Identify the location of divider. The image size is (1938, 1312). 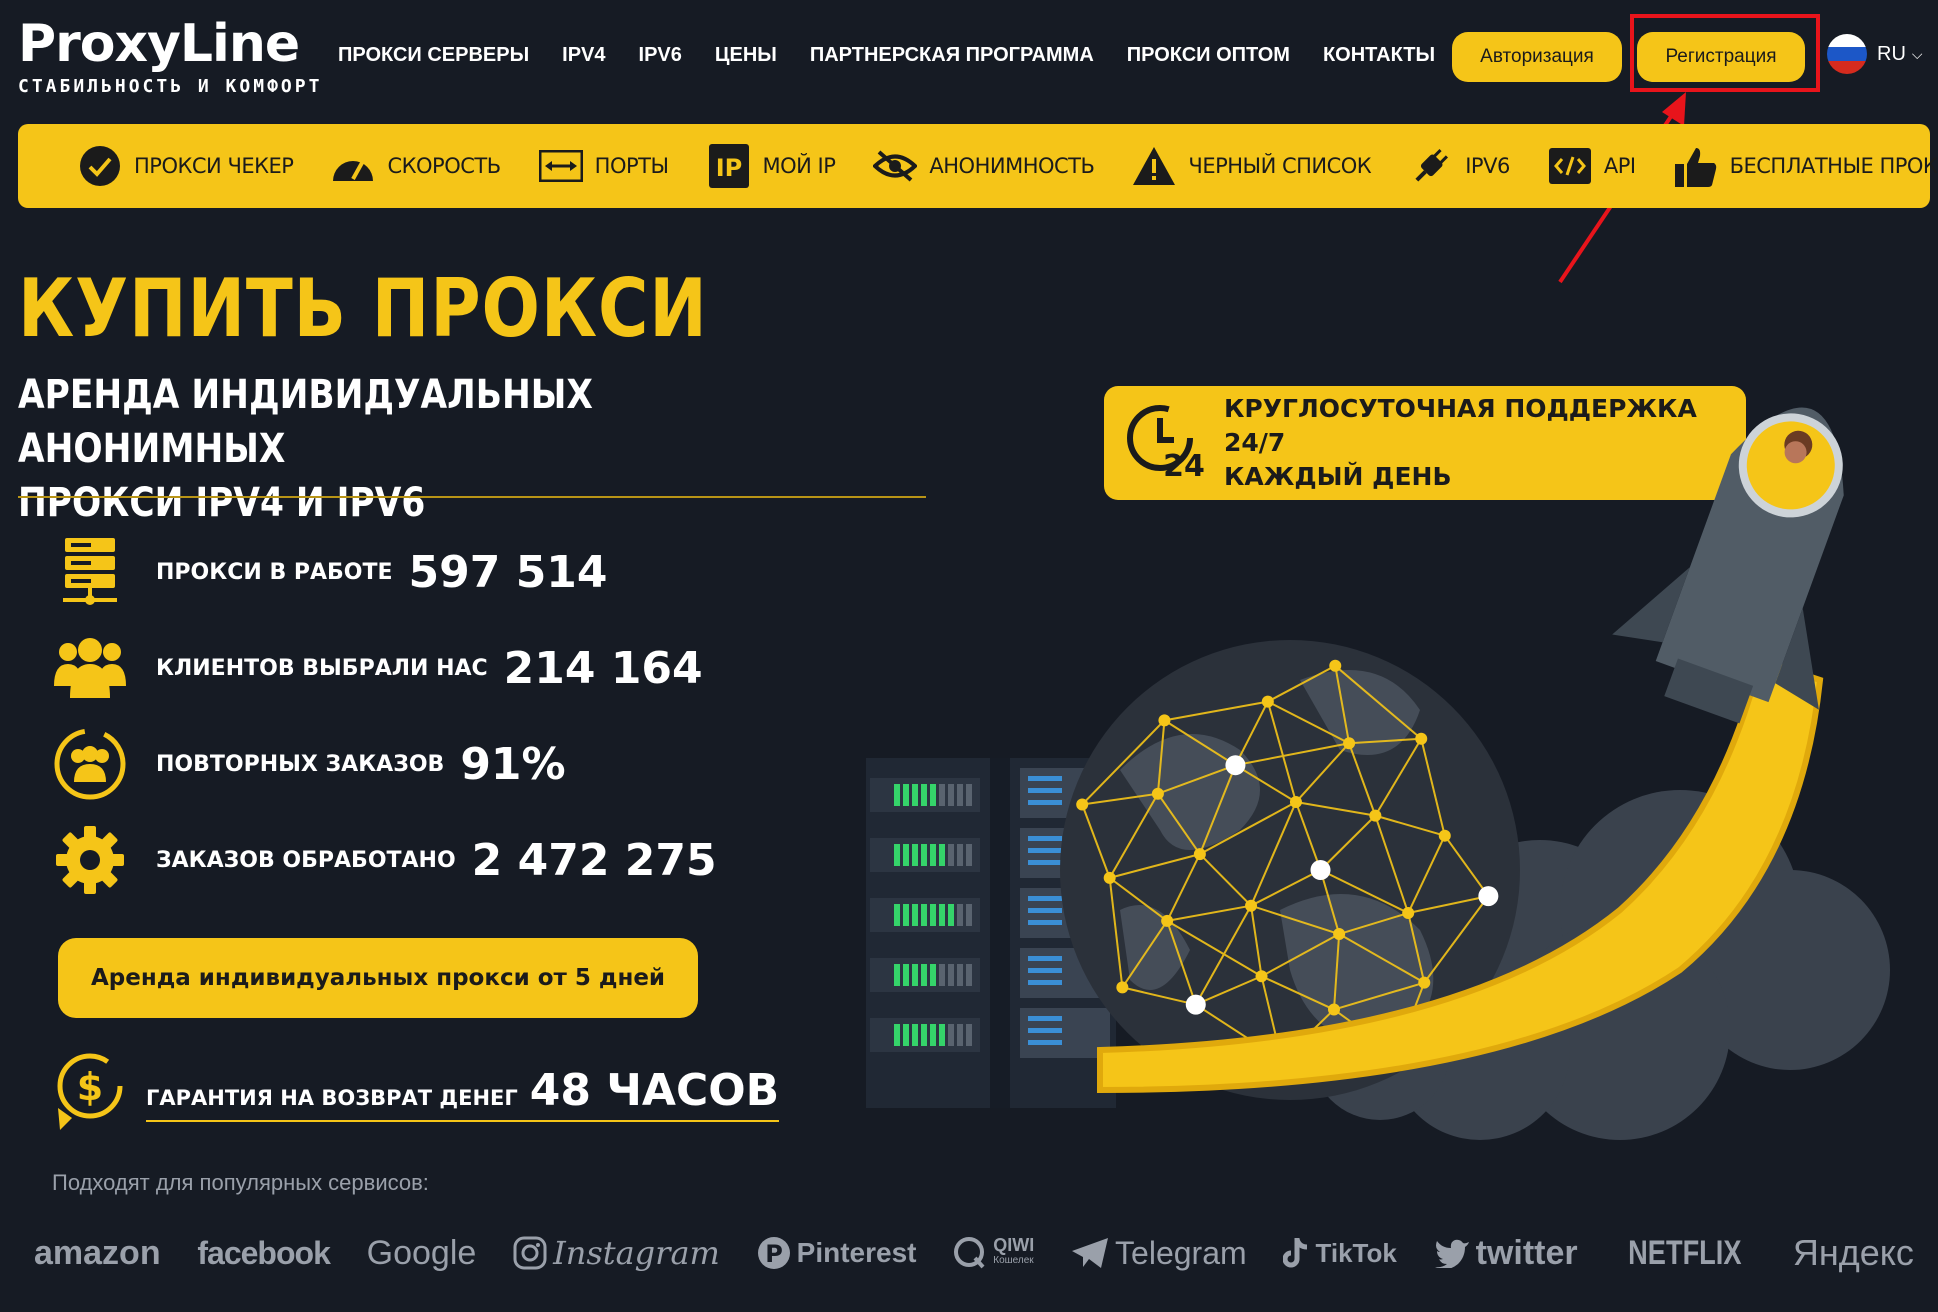
(472, 497).